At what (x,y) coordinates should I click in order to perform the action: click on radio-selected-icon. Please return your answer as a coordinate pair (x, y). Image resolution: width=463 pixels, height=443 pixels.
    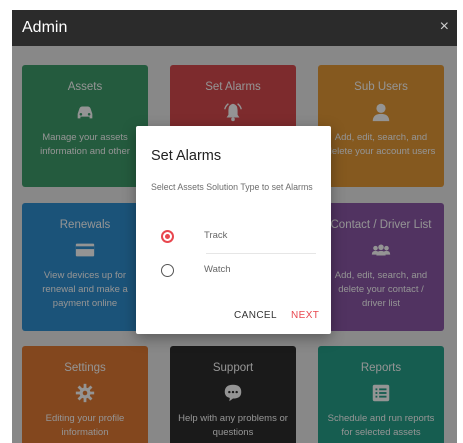
    Looking at the image, I should click on (167, 236).